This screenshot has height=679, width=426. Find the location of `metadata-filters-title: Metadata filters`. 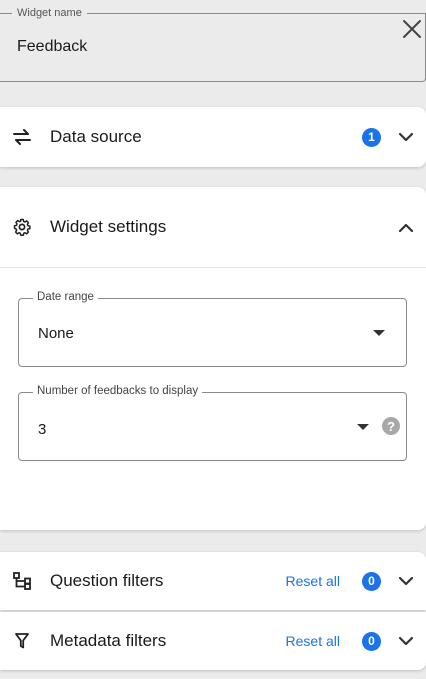

metadata-filters-title: Metadata filters is located at coordinates (108, 640).